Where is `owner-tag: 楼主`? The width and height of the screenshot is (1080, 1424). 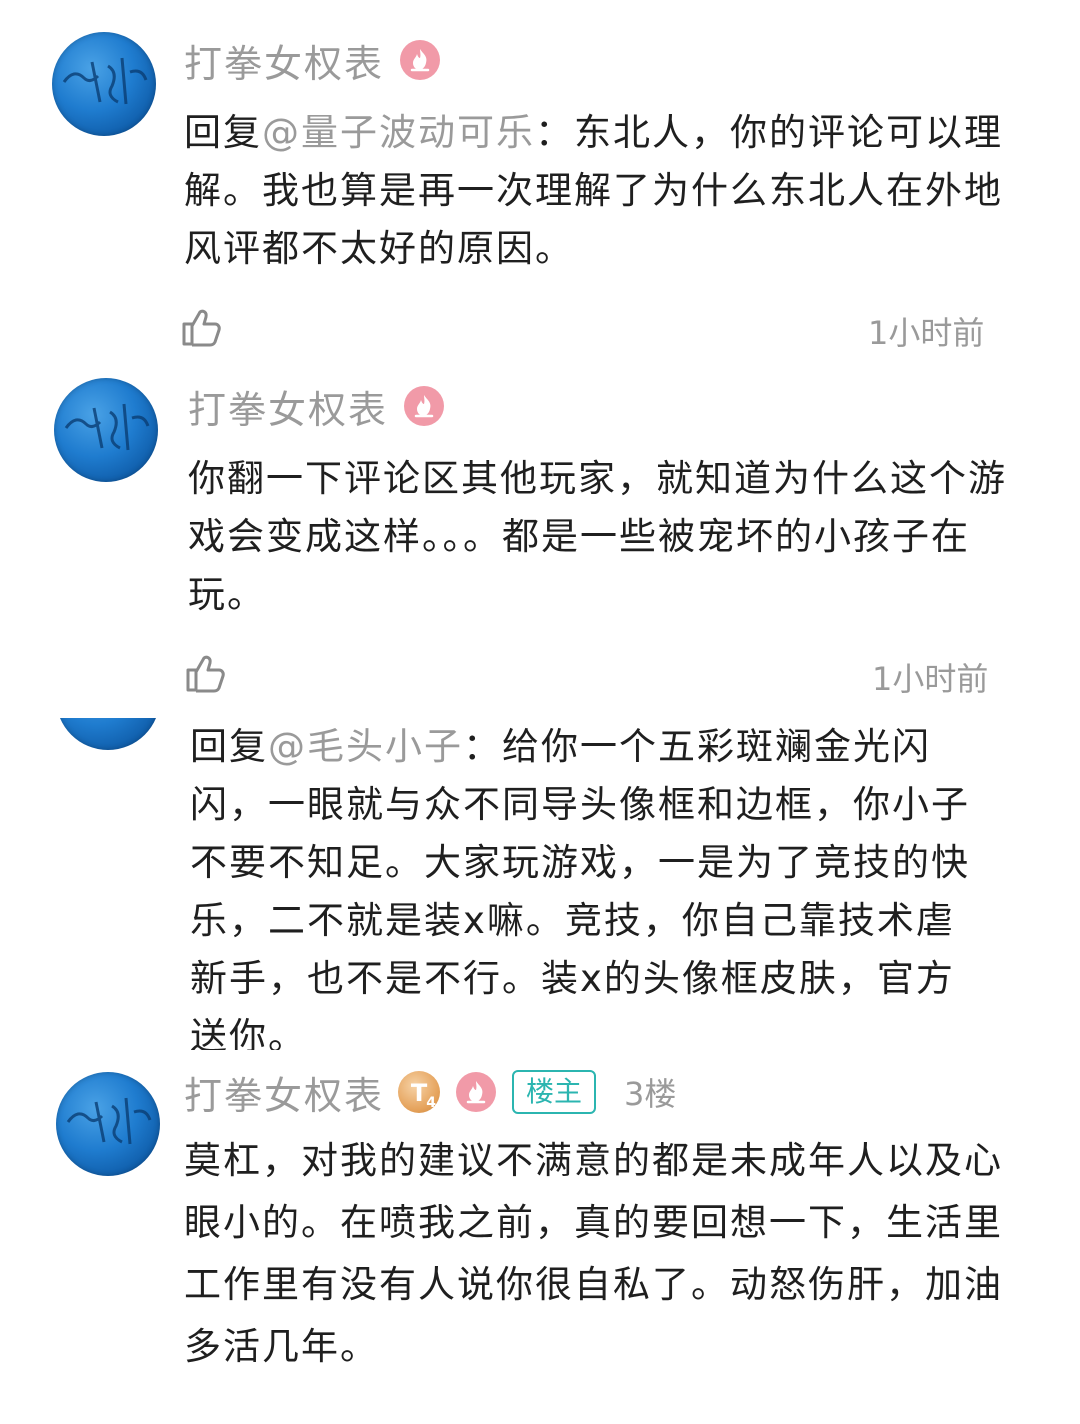 owner-tag: 楼主 is located at coordinates (554, 1092).